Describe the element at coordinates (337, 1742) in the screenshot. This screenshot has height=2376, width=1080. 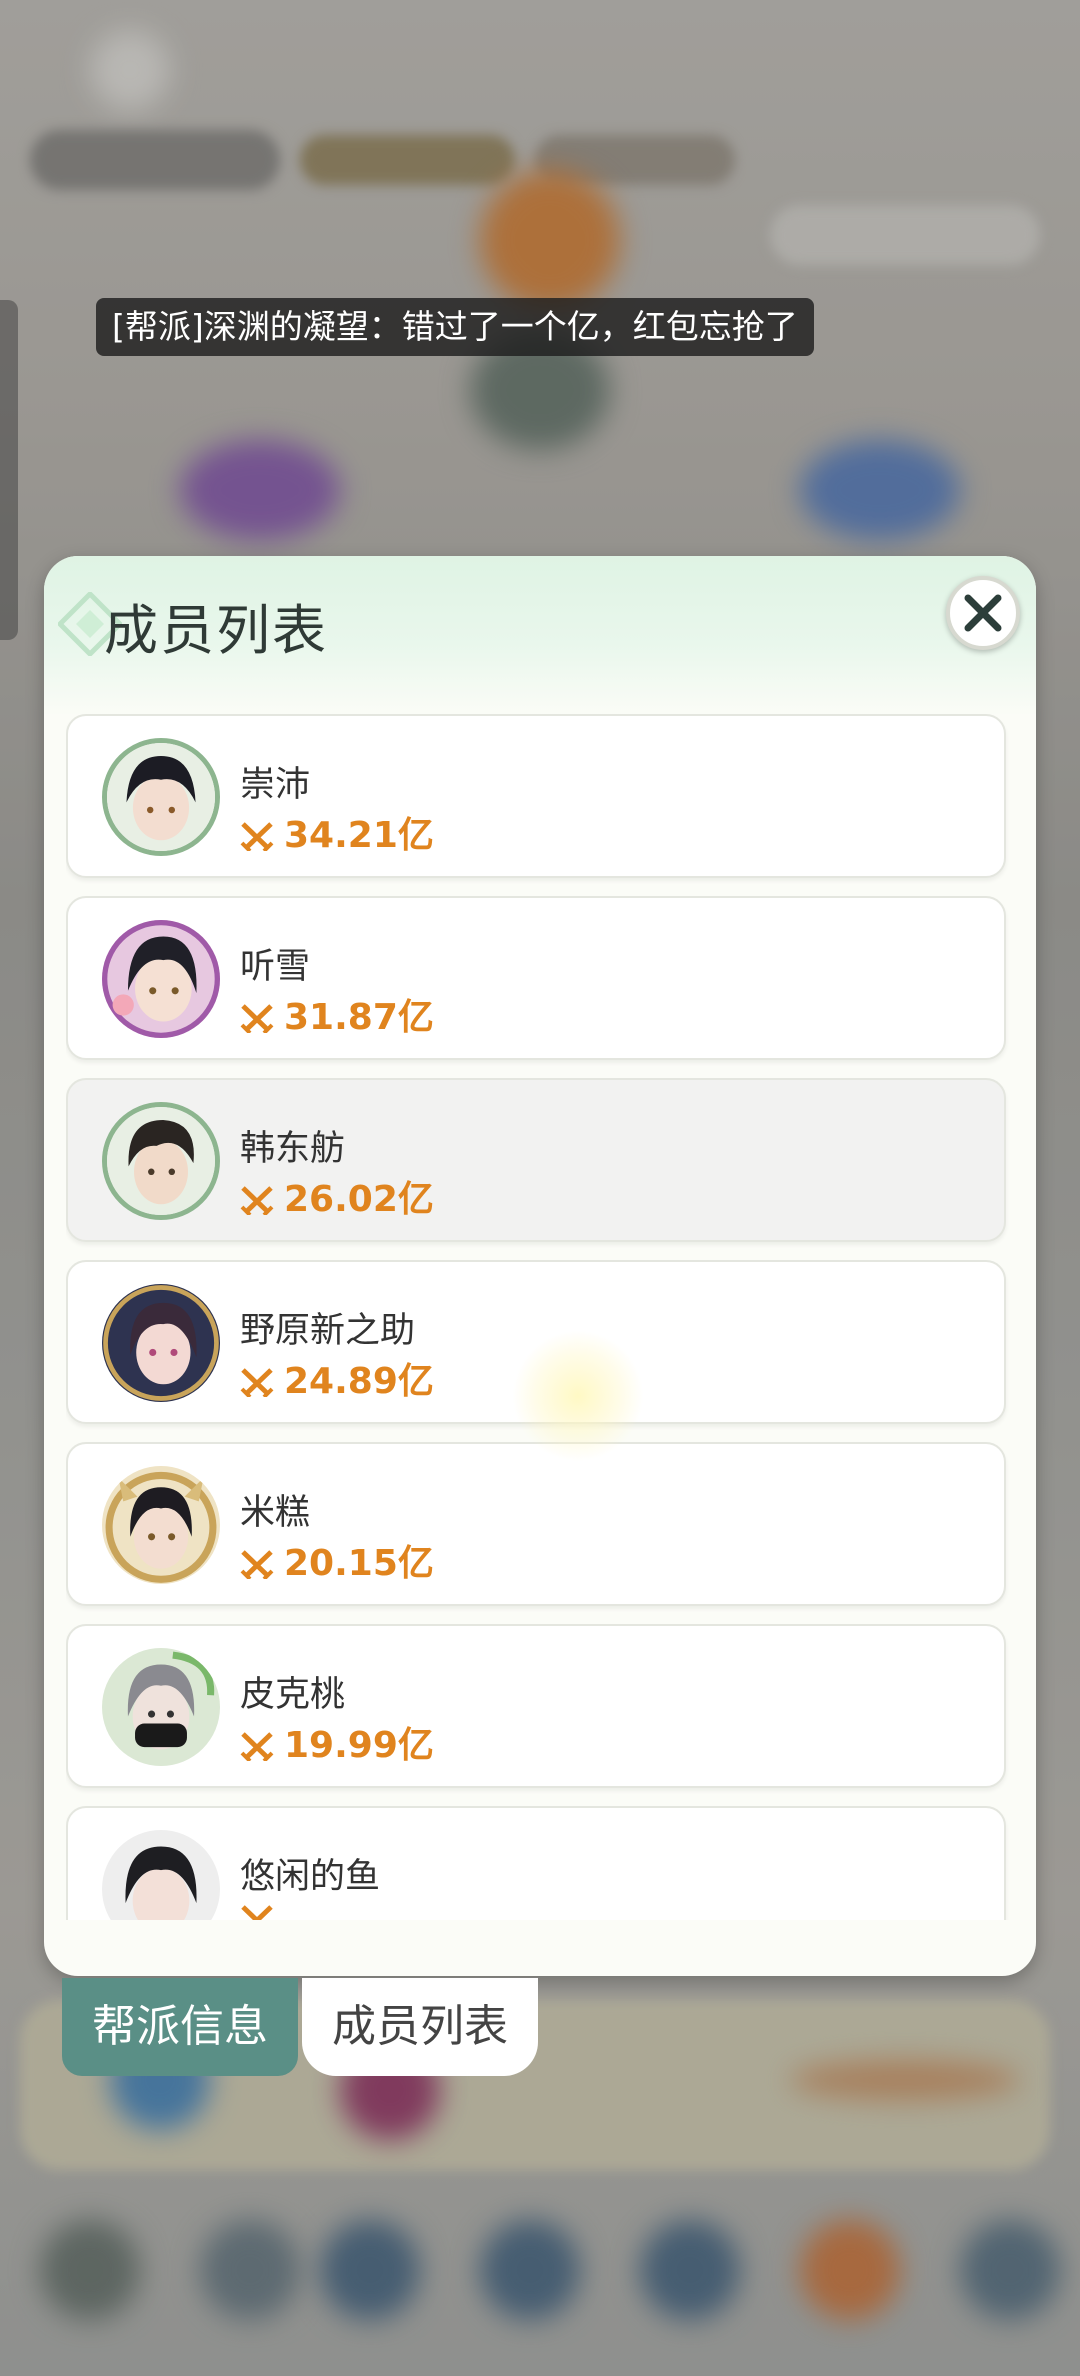
I see `member-power: 19.99亿` at that location.